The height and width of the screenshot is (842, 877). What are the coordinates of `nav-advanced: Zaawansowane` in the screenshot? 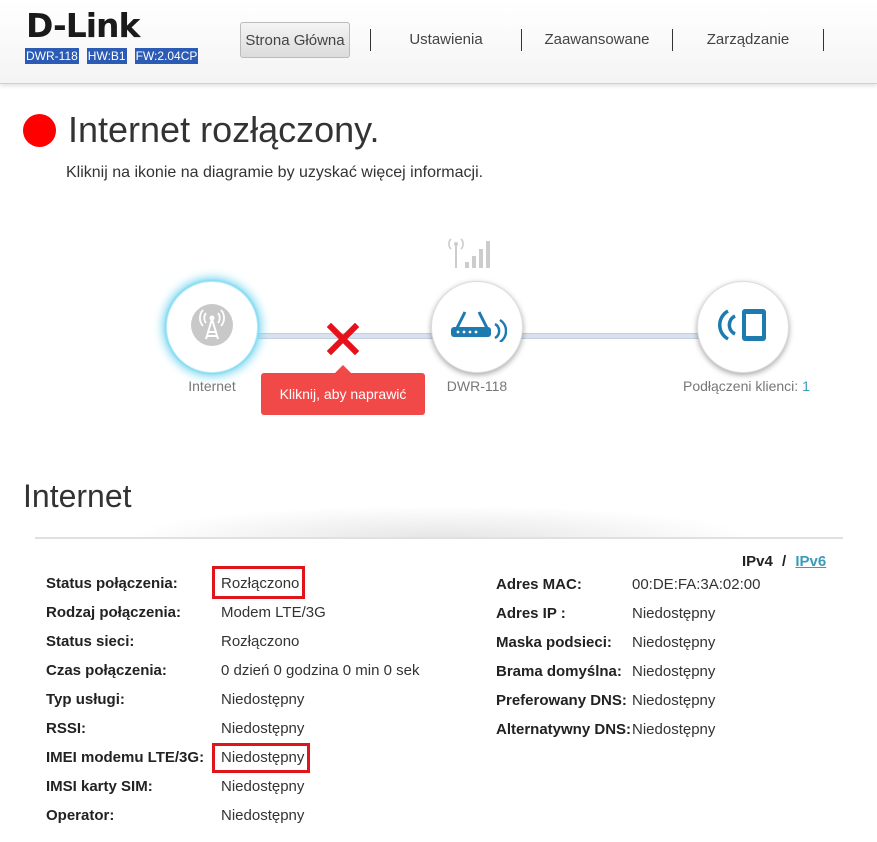 It's located at (597, 40).